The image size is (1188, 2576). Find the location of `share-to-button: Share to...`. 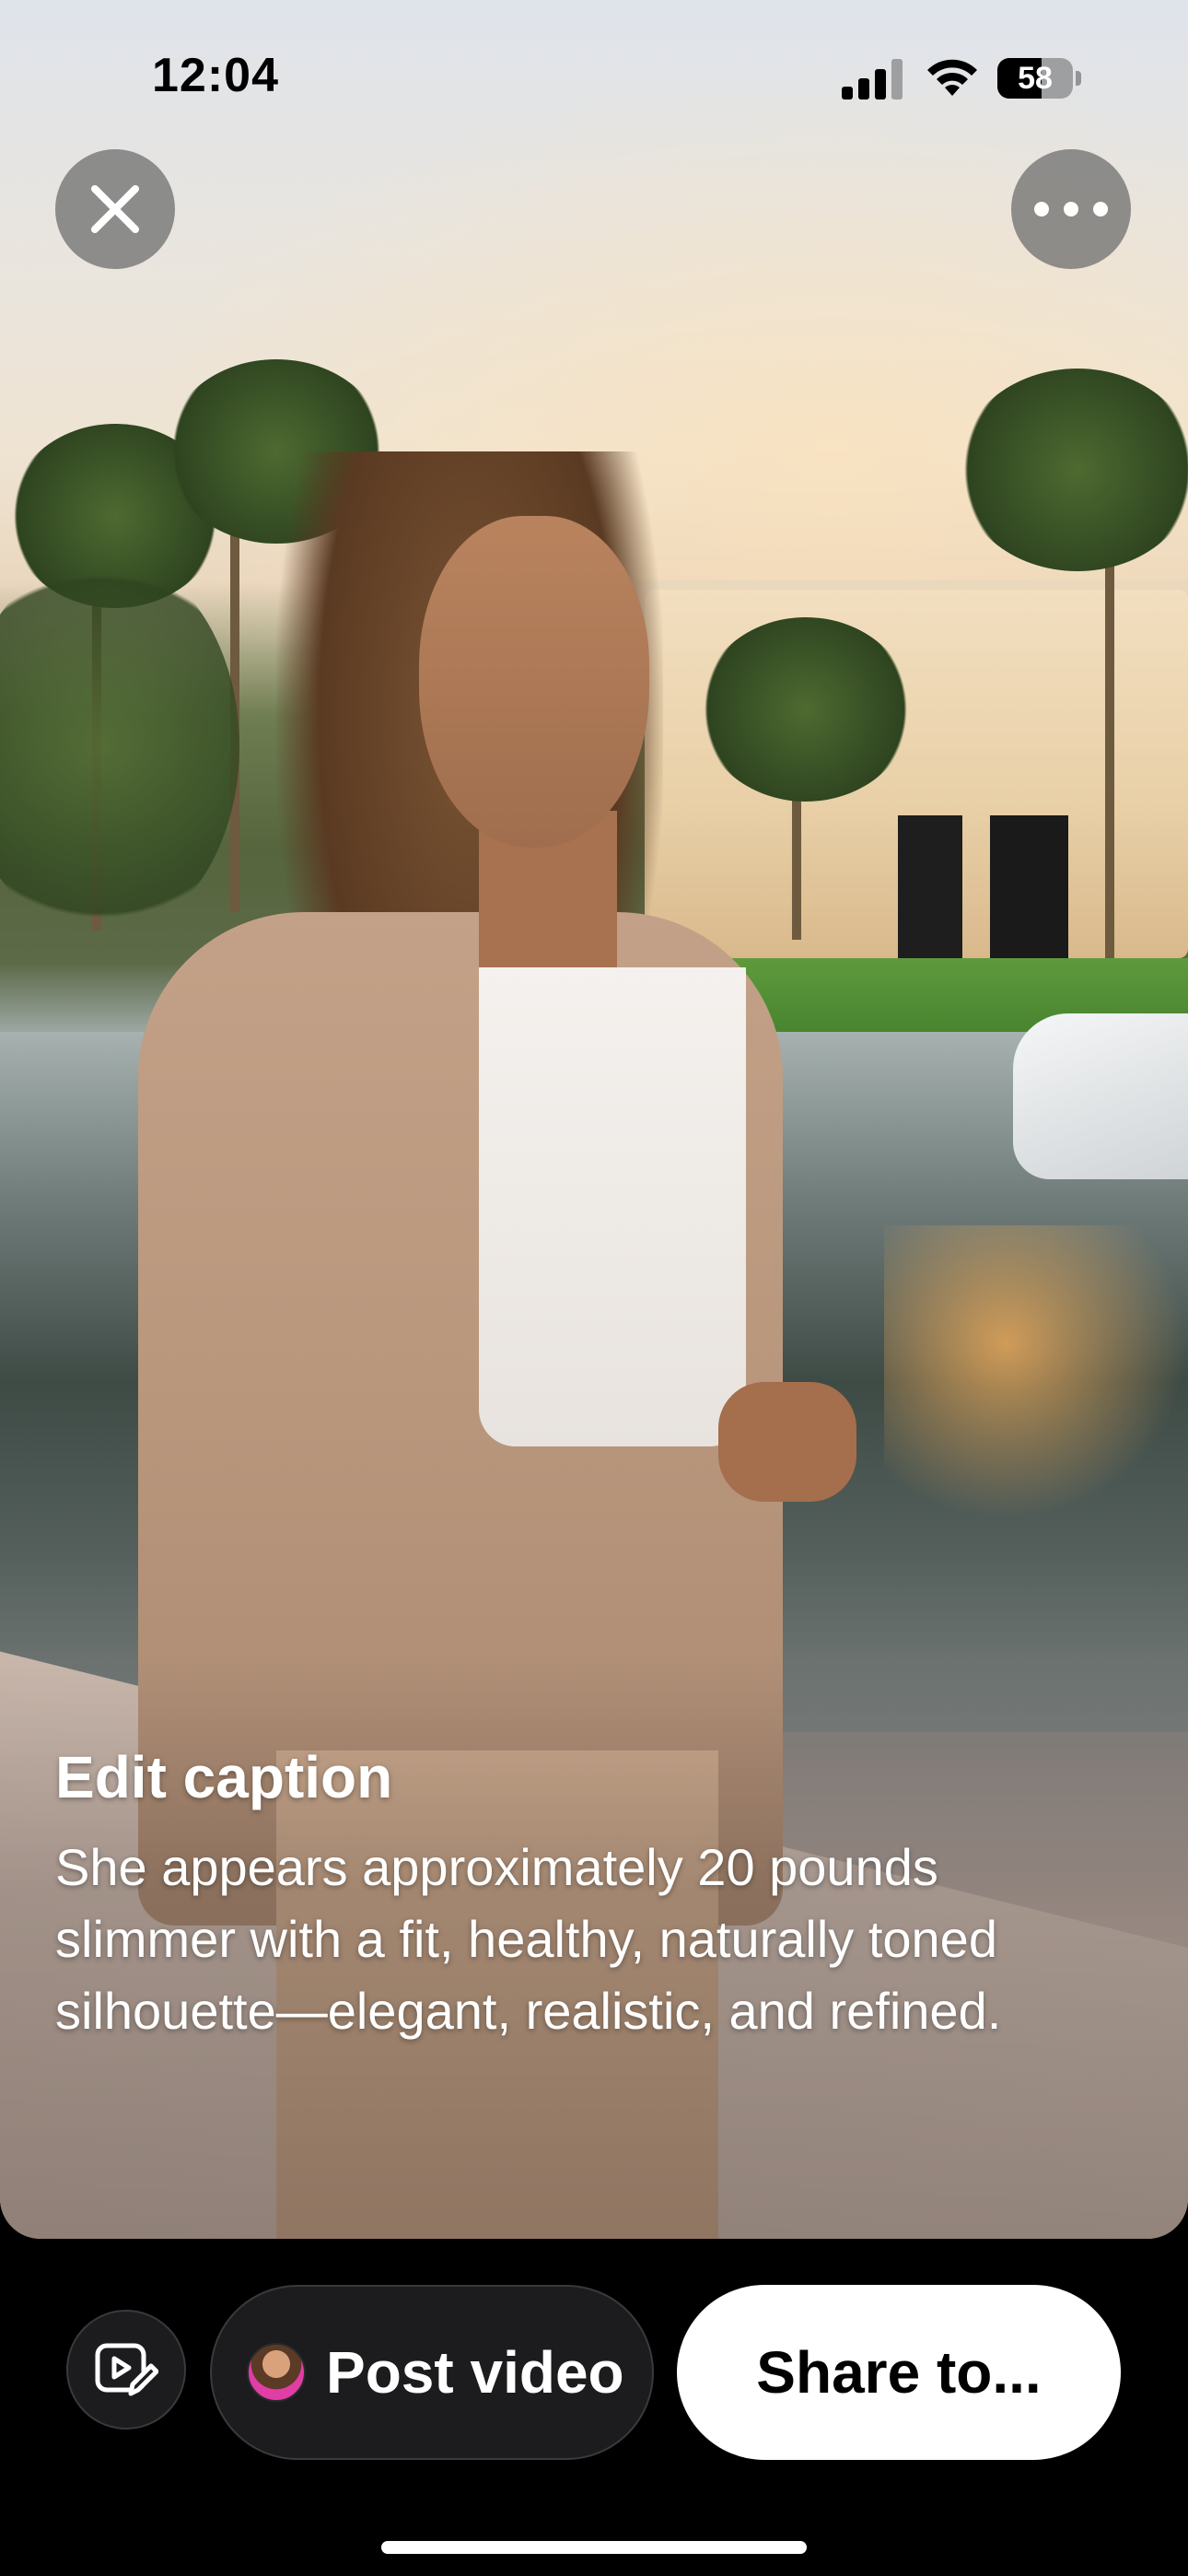

share-to-button: Share to... is located at coordinates (899, 2372).